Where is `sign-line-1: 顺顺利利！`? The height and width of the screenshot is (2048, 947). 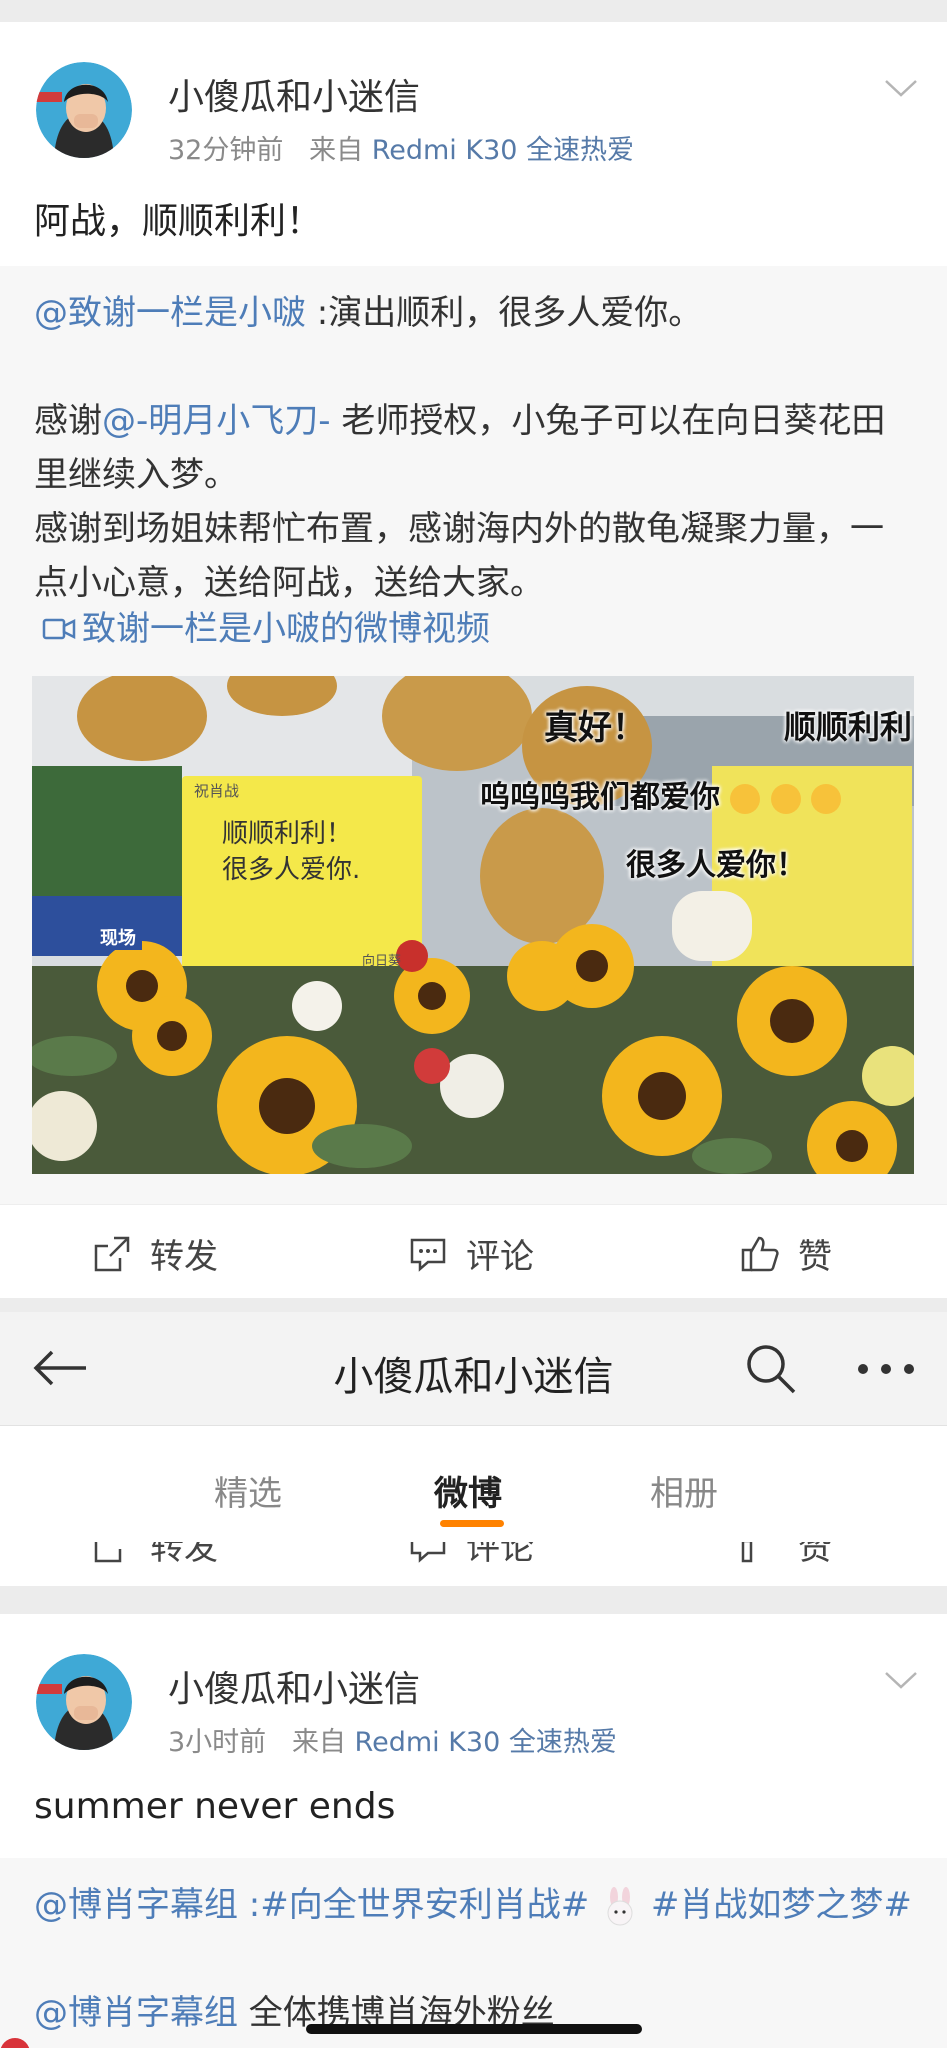 sign-line-1: 顺顺利利！ is located at coordinates (287, 834).